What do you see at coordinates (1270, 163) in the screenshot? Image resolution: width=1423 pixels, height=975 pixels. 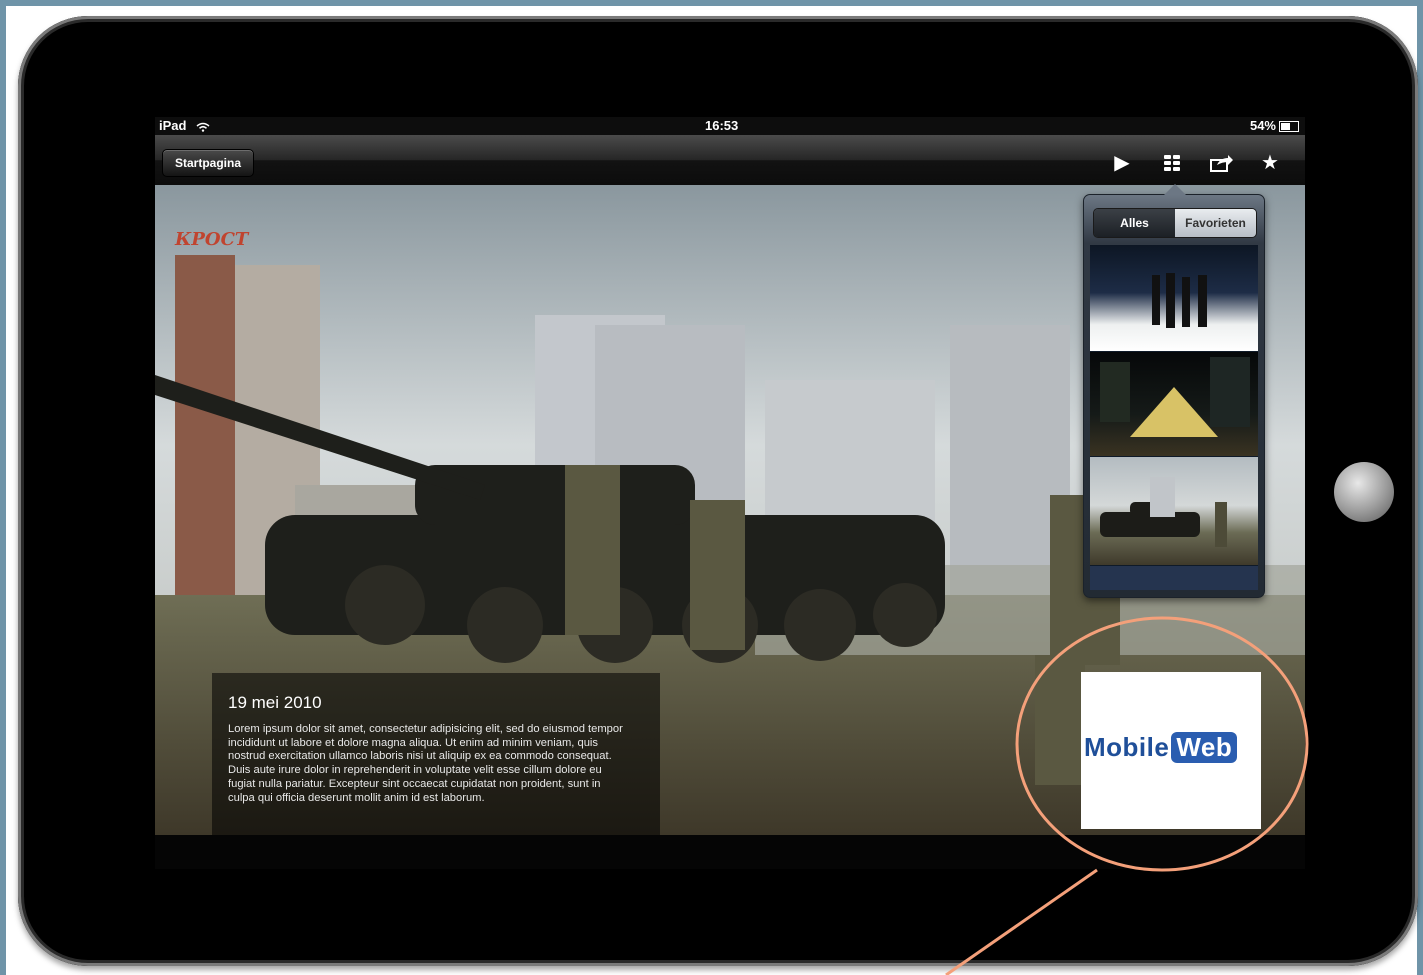 I see `star-icon: ★` at bounding box center [1270, 163].